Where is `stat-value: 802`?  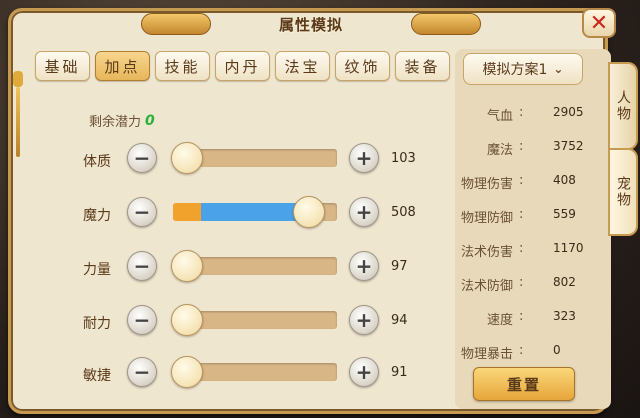 stat-value: 802 is located at coordinates (564, 282).